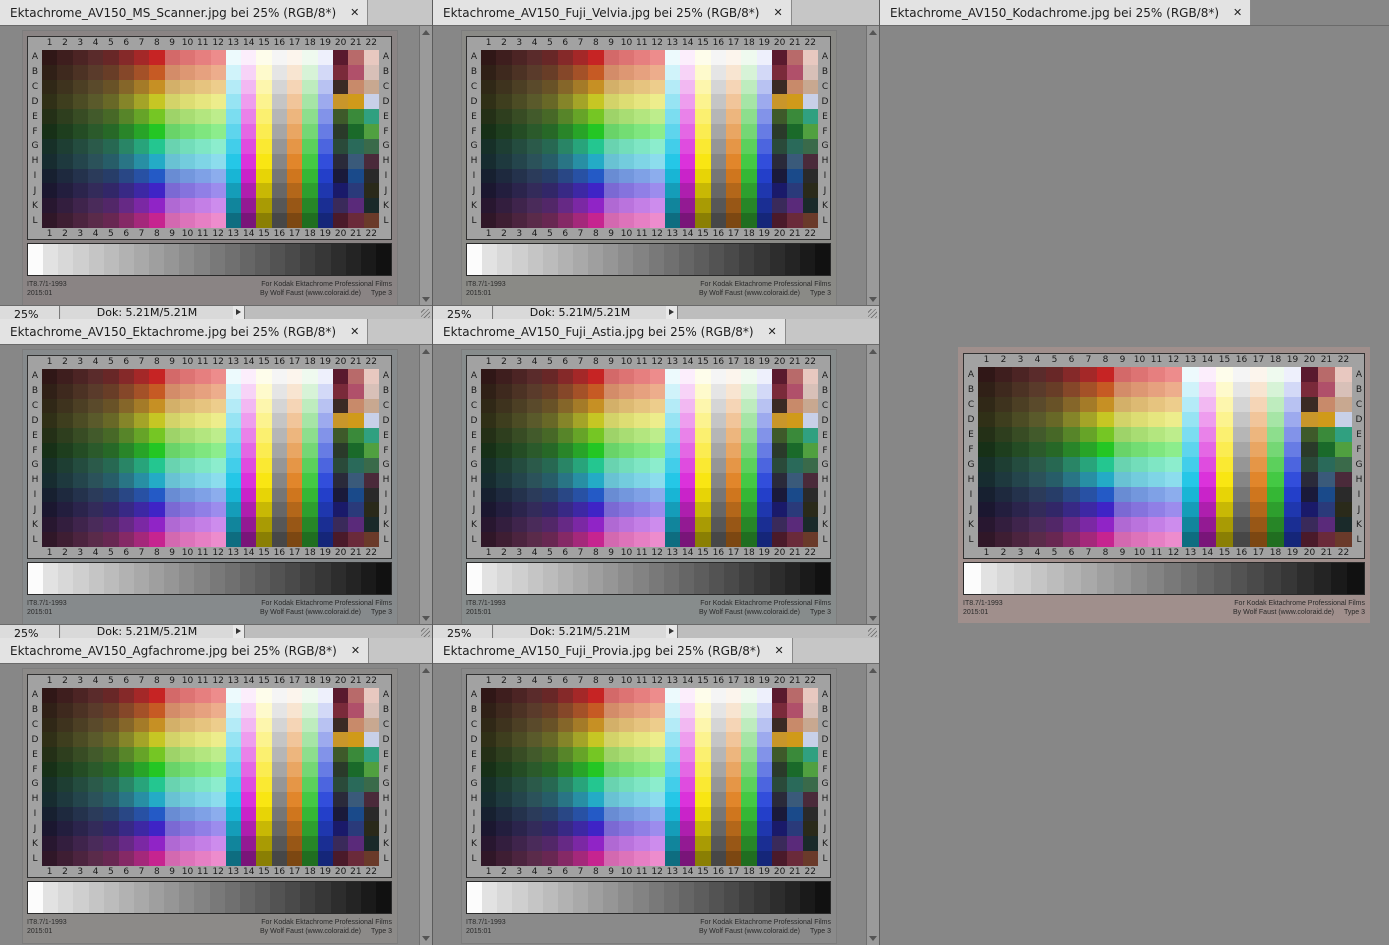  What do you see at coordinates (1156, 553) in the screenshot?
I see `column-label: 11` at bounding box center [1156, 553].